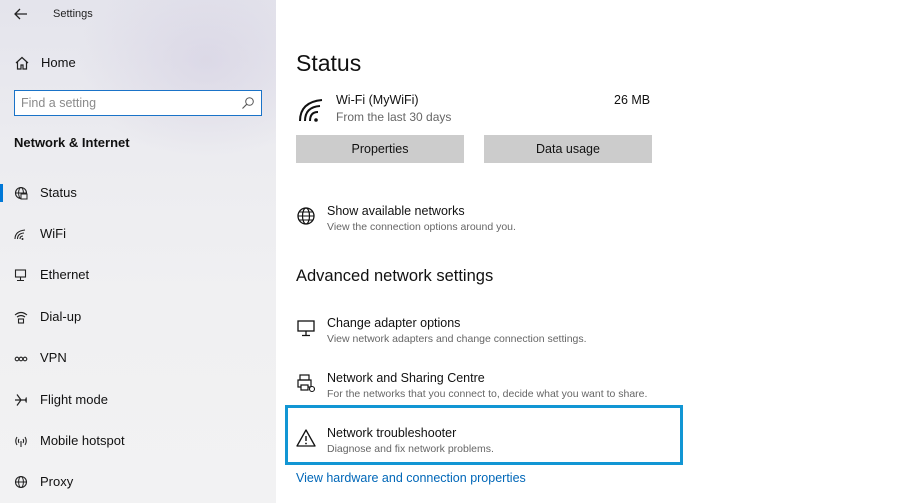 The width and height of the screenshot is (900, 503). What do you see at coordinates (394, 117) in the screenshot?
I see `network-period: From the last 30 days` at bounding box center [394, 117].